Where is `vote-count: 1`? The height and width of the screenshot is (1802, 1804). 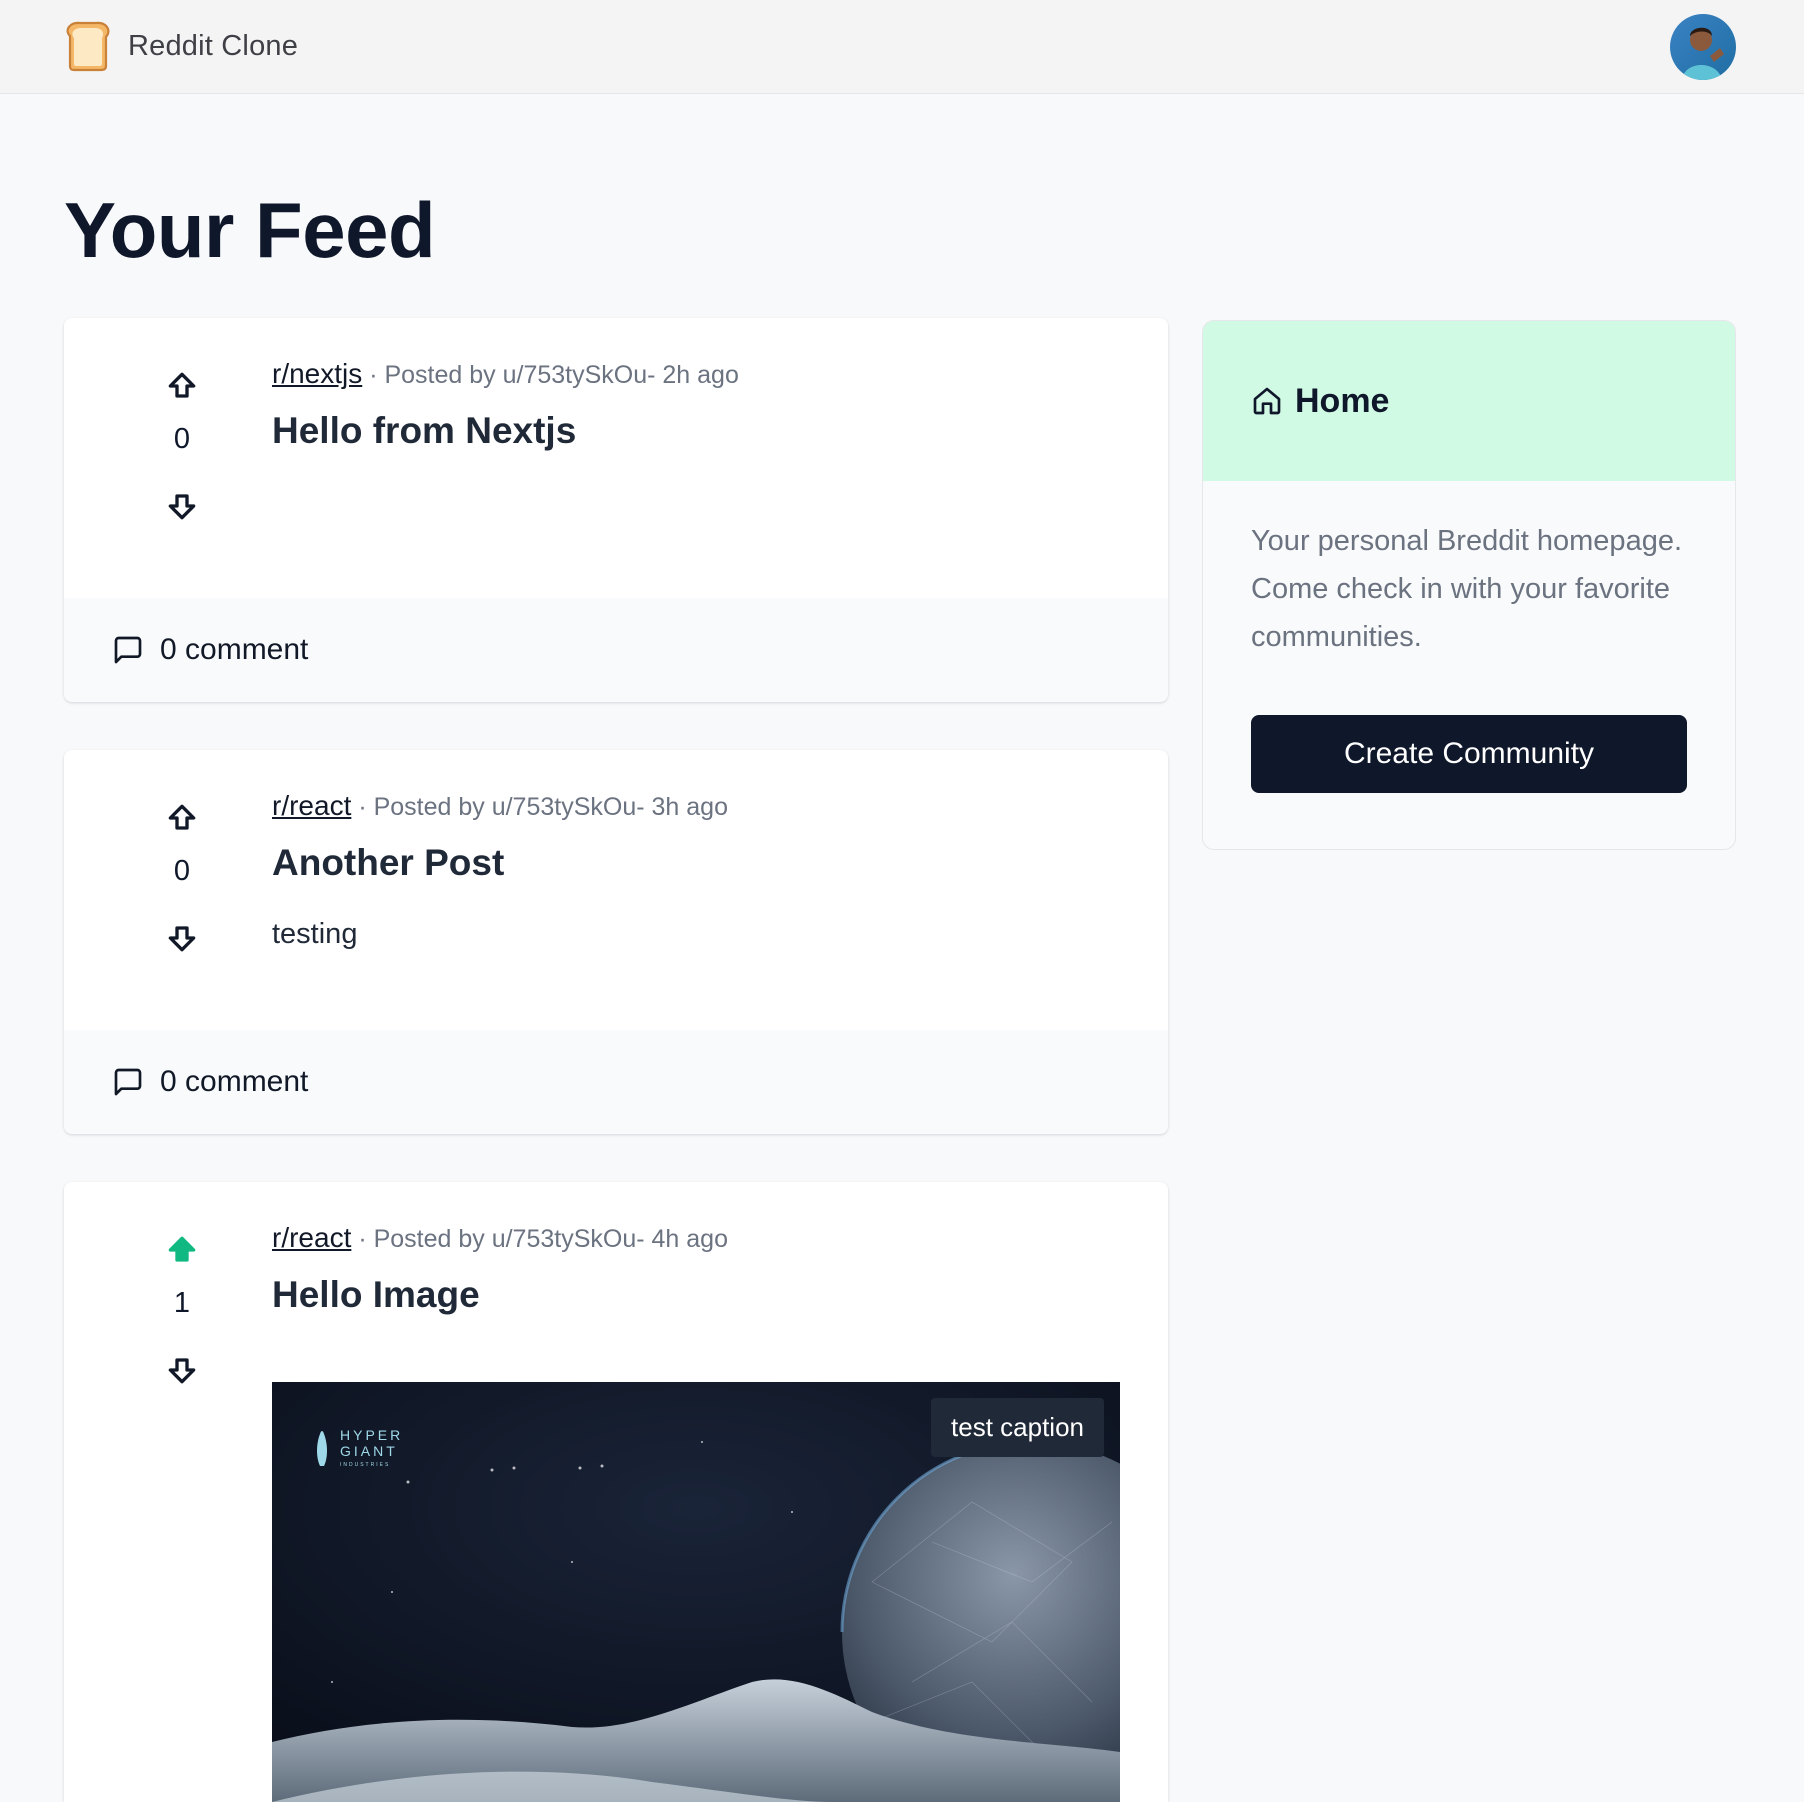
vote-count: 1 is located at coordinates (182, 1303).